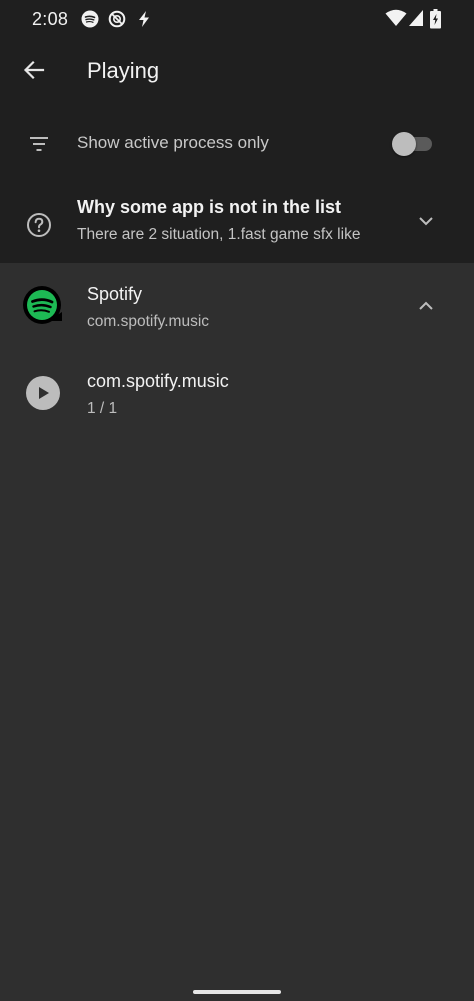 The image size is (474, 1001). I want to click on battery-charging-icon, so click(435, 21).